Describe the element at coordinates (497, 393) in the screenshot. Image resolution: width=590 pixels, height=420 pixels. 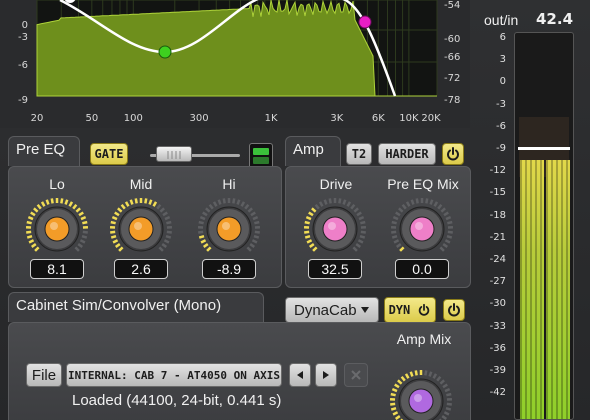
I see `meter-tick: -42` at that location.